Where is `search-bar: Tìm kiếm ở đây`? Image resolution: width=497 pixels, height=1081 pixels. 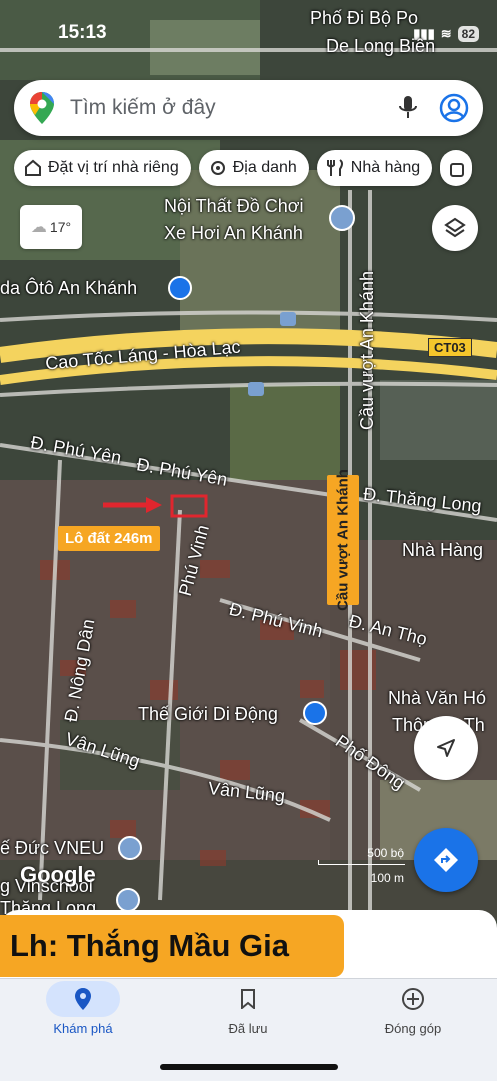
search-bar: Tìm kiếm ở đây is located at coordinates (248, 108).